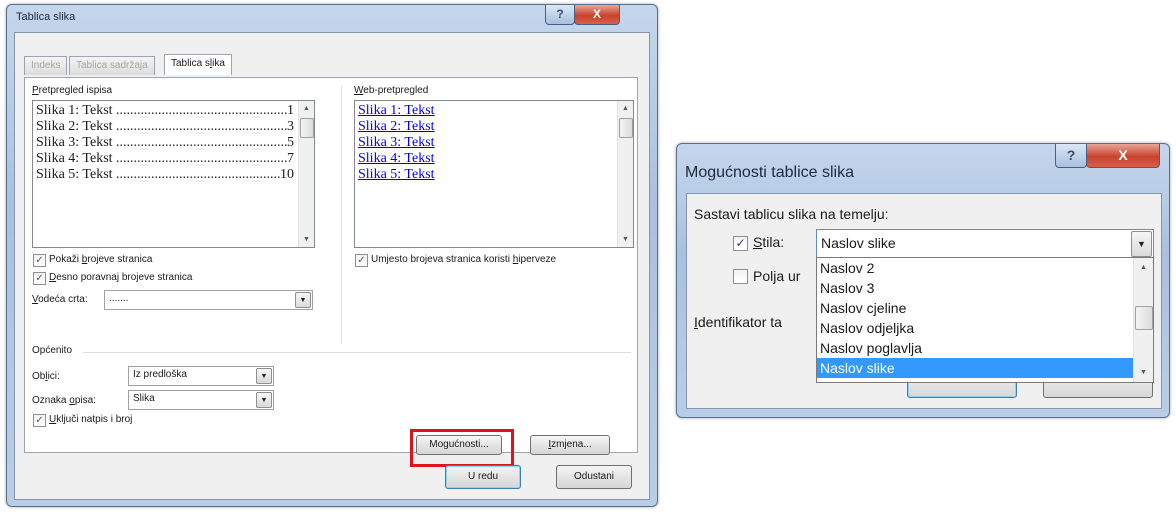 The image size is (1176, 513). I want to click on show-page-numbers-label: Pokaži brojeve stranica, so click(101, 259).